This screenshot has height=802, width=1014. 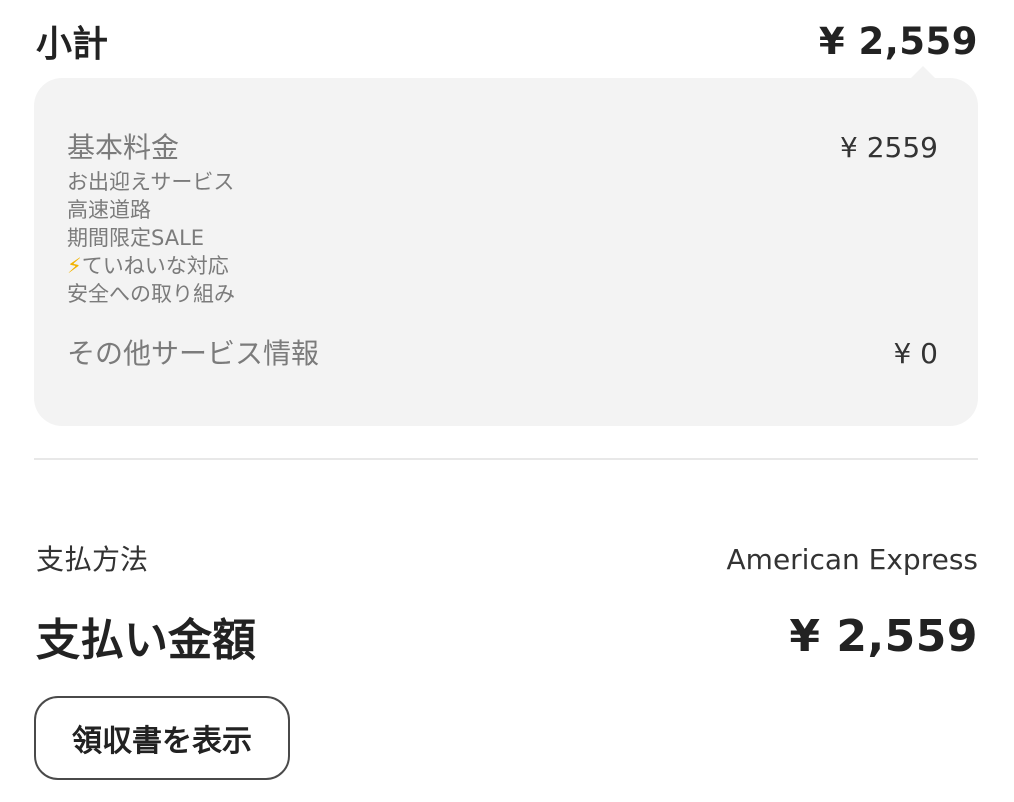 I want to click on base-fee-amount: ¥ 2559, so click(x=889, y=147).